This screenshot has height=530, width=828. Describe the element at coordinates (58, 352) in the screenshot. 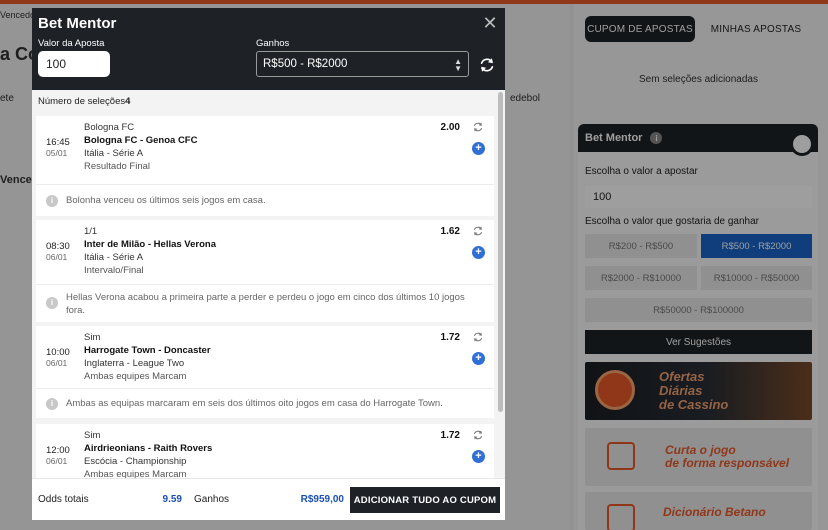

I see `event-time: 10:00` at that location.